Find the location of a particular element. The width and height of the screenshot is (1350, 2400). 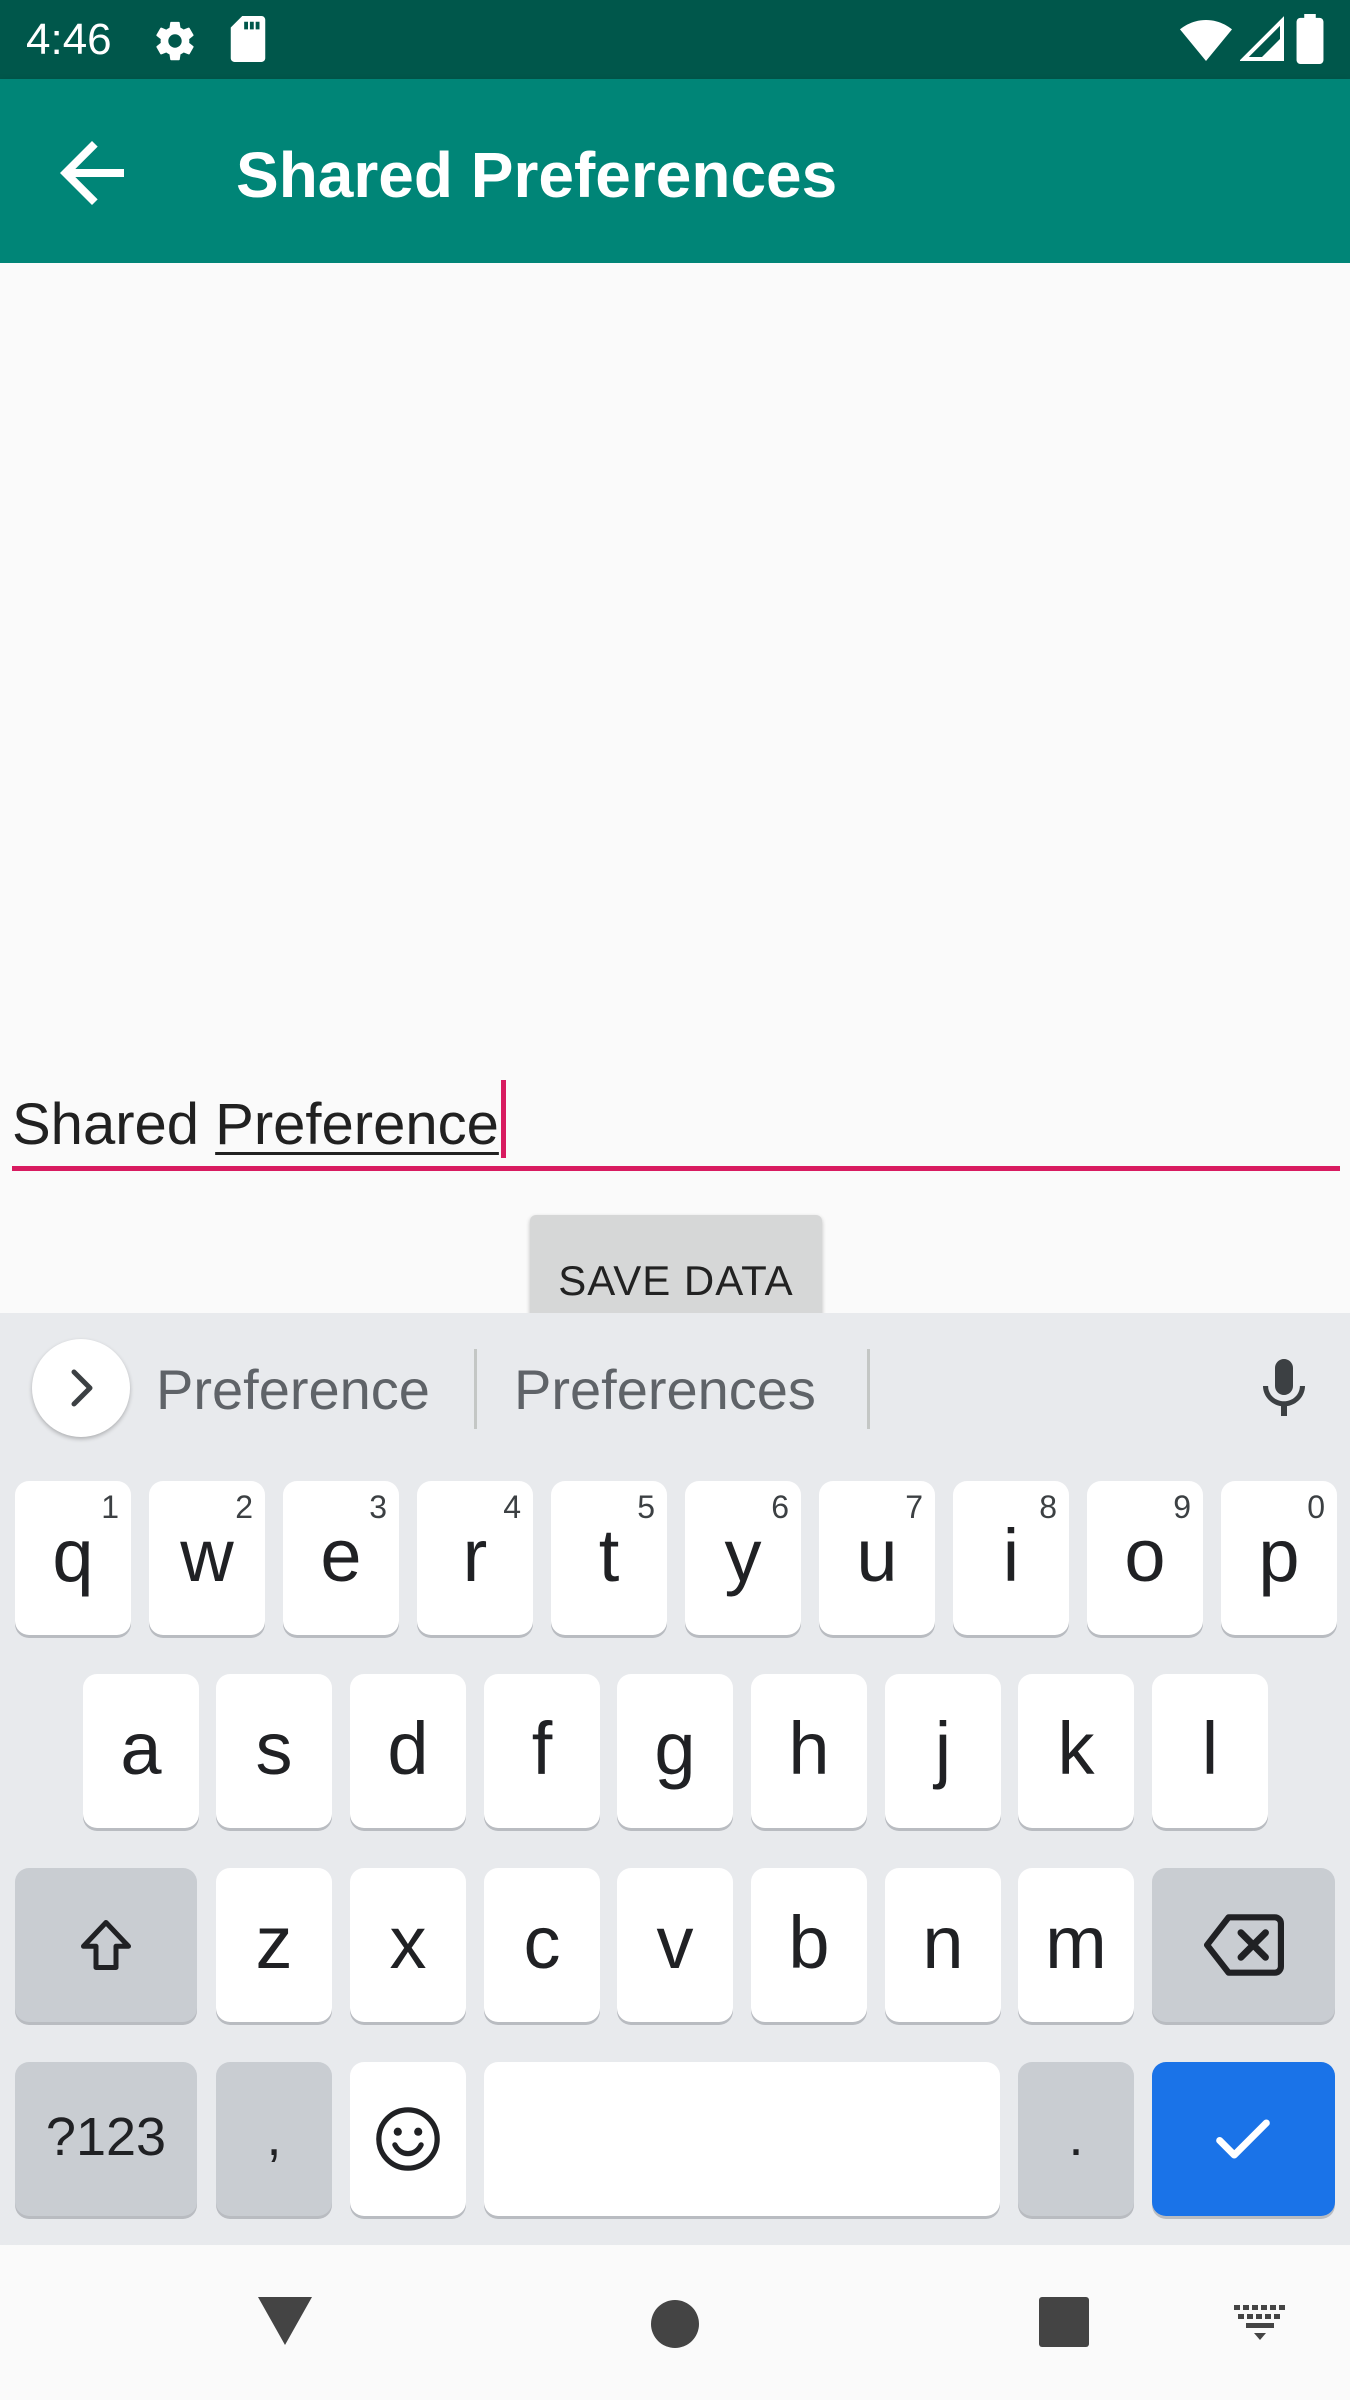

period-key: . is located at coordinates (1076, 2139).